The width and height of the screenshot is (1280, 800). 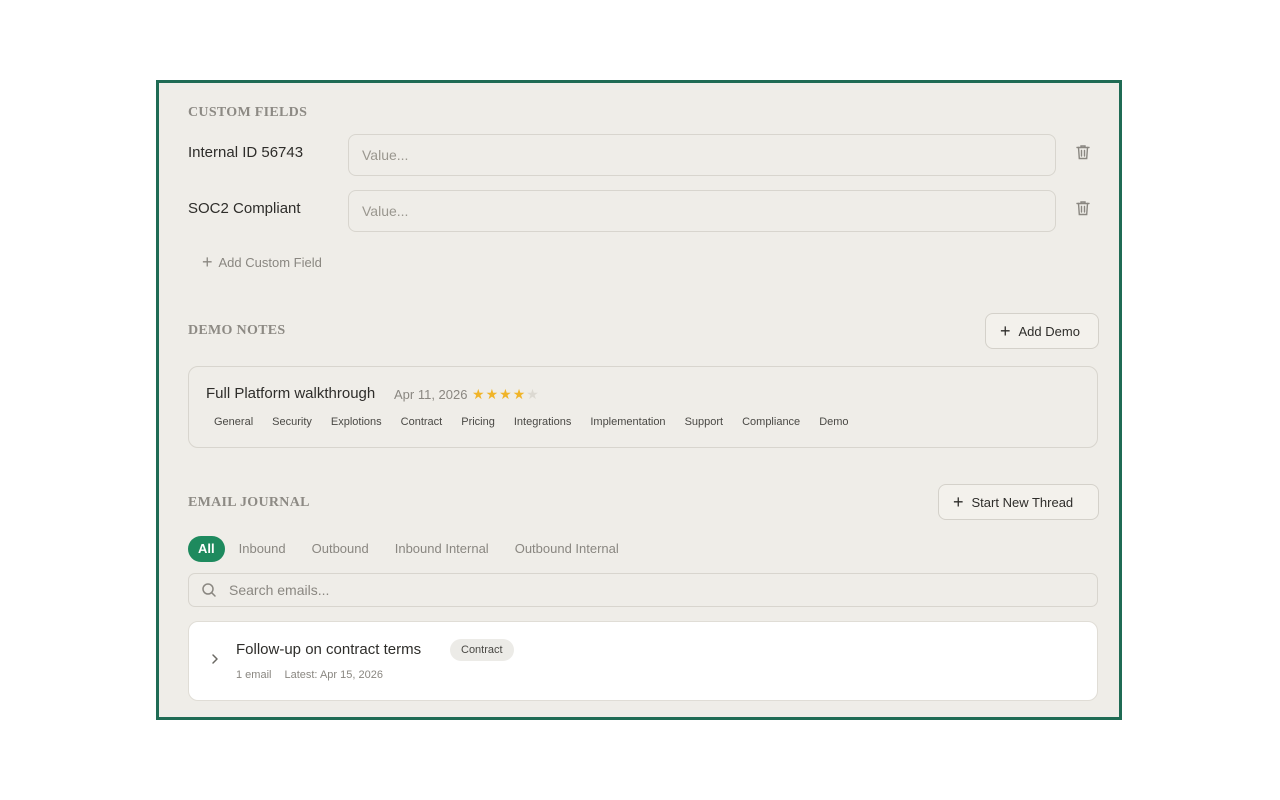 I want to click on thread-email-count: 1 email, so click(x=254, y=675).